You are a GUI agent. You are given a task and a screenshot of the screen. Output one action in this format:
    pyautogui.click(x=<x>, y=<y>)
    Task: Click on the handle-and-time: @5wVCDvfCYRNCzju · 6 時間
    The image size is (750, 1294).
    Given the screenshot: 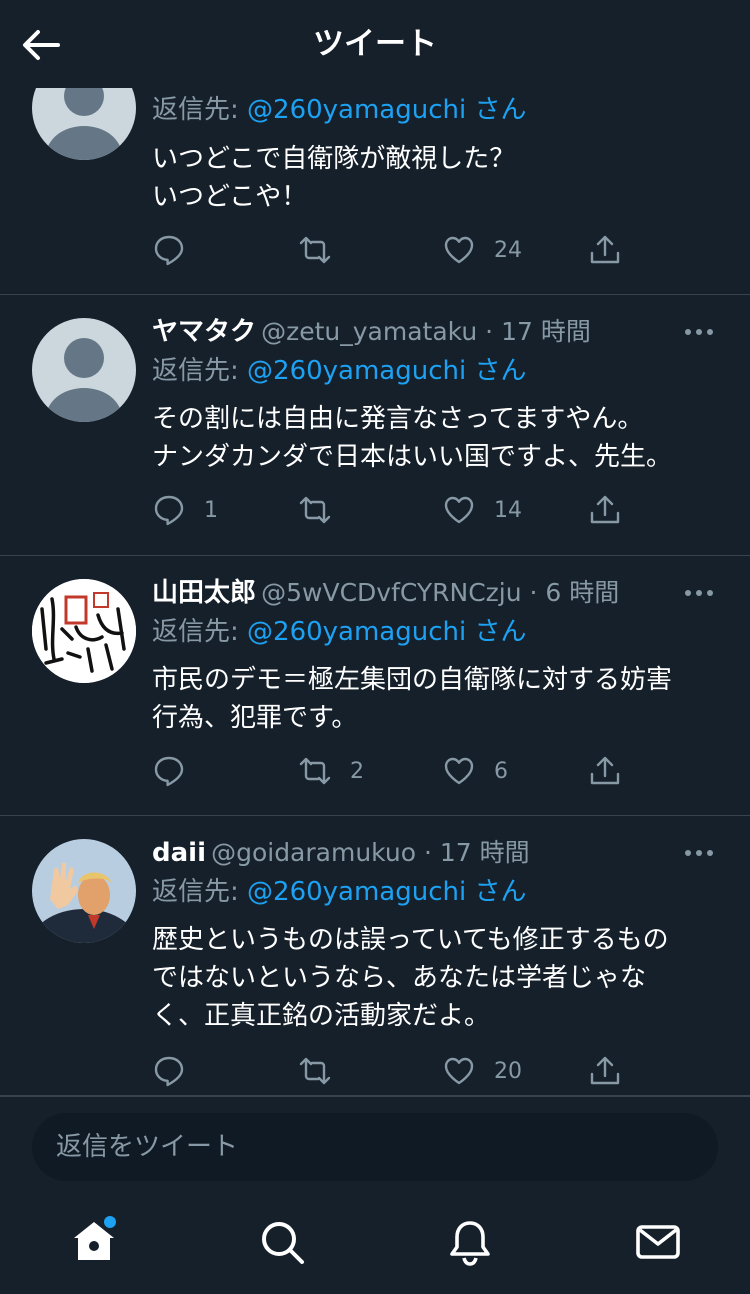 What is the action you would take?
    pyautogui.click(x=440, y=592)
    